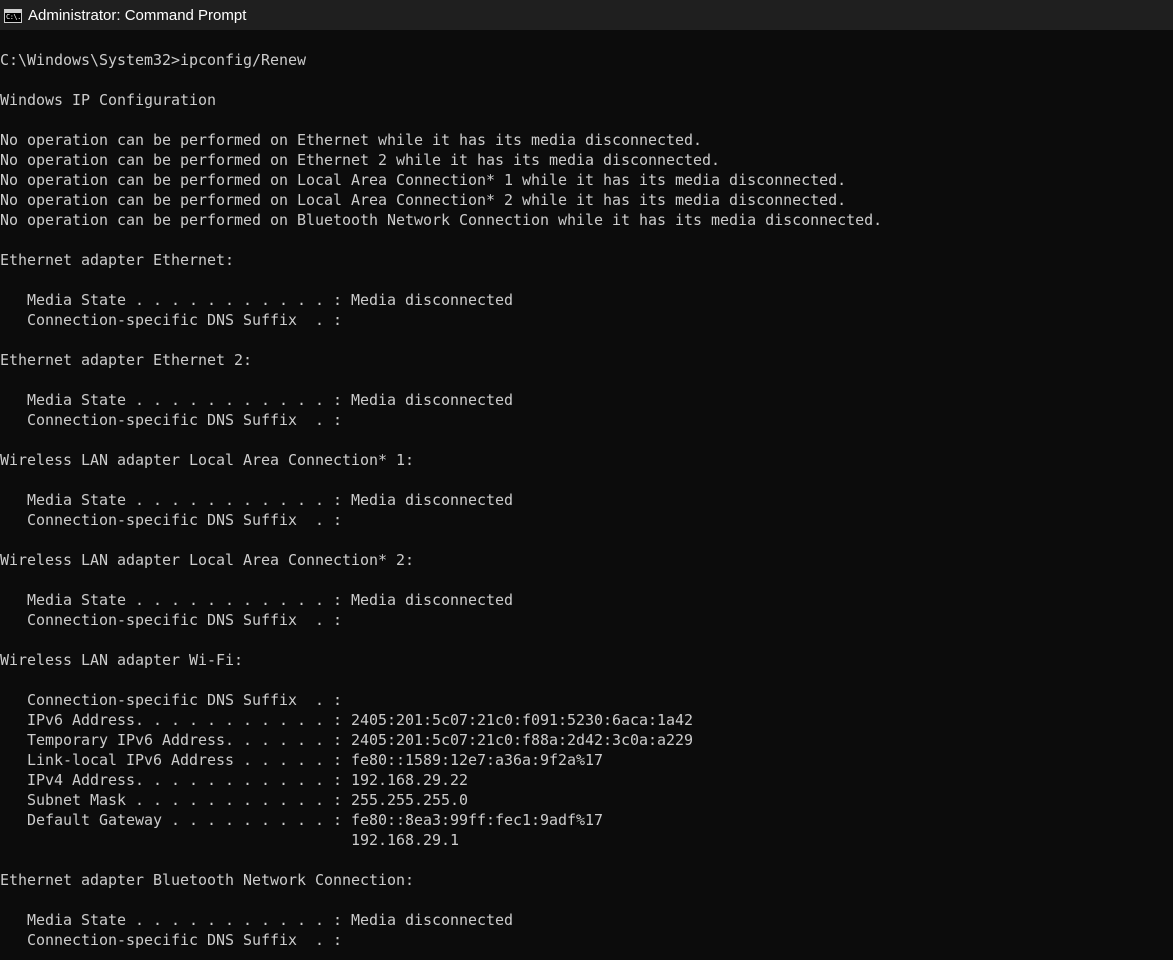 The image size is (1173, 960). I want to click on console-line: Windows IP Configuration, so click(108, 100).